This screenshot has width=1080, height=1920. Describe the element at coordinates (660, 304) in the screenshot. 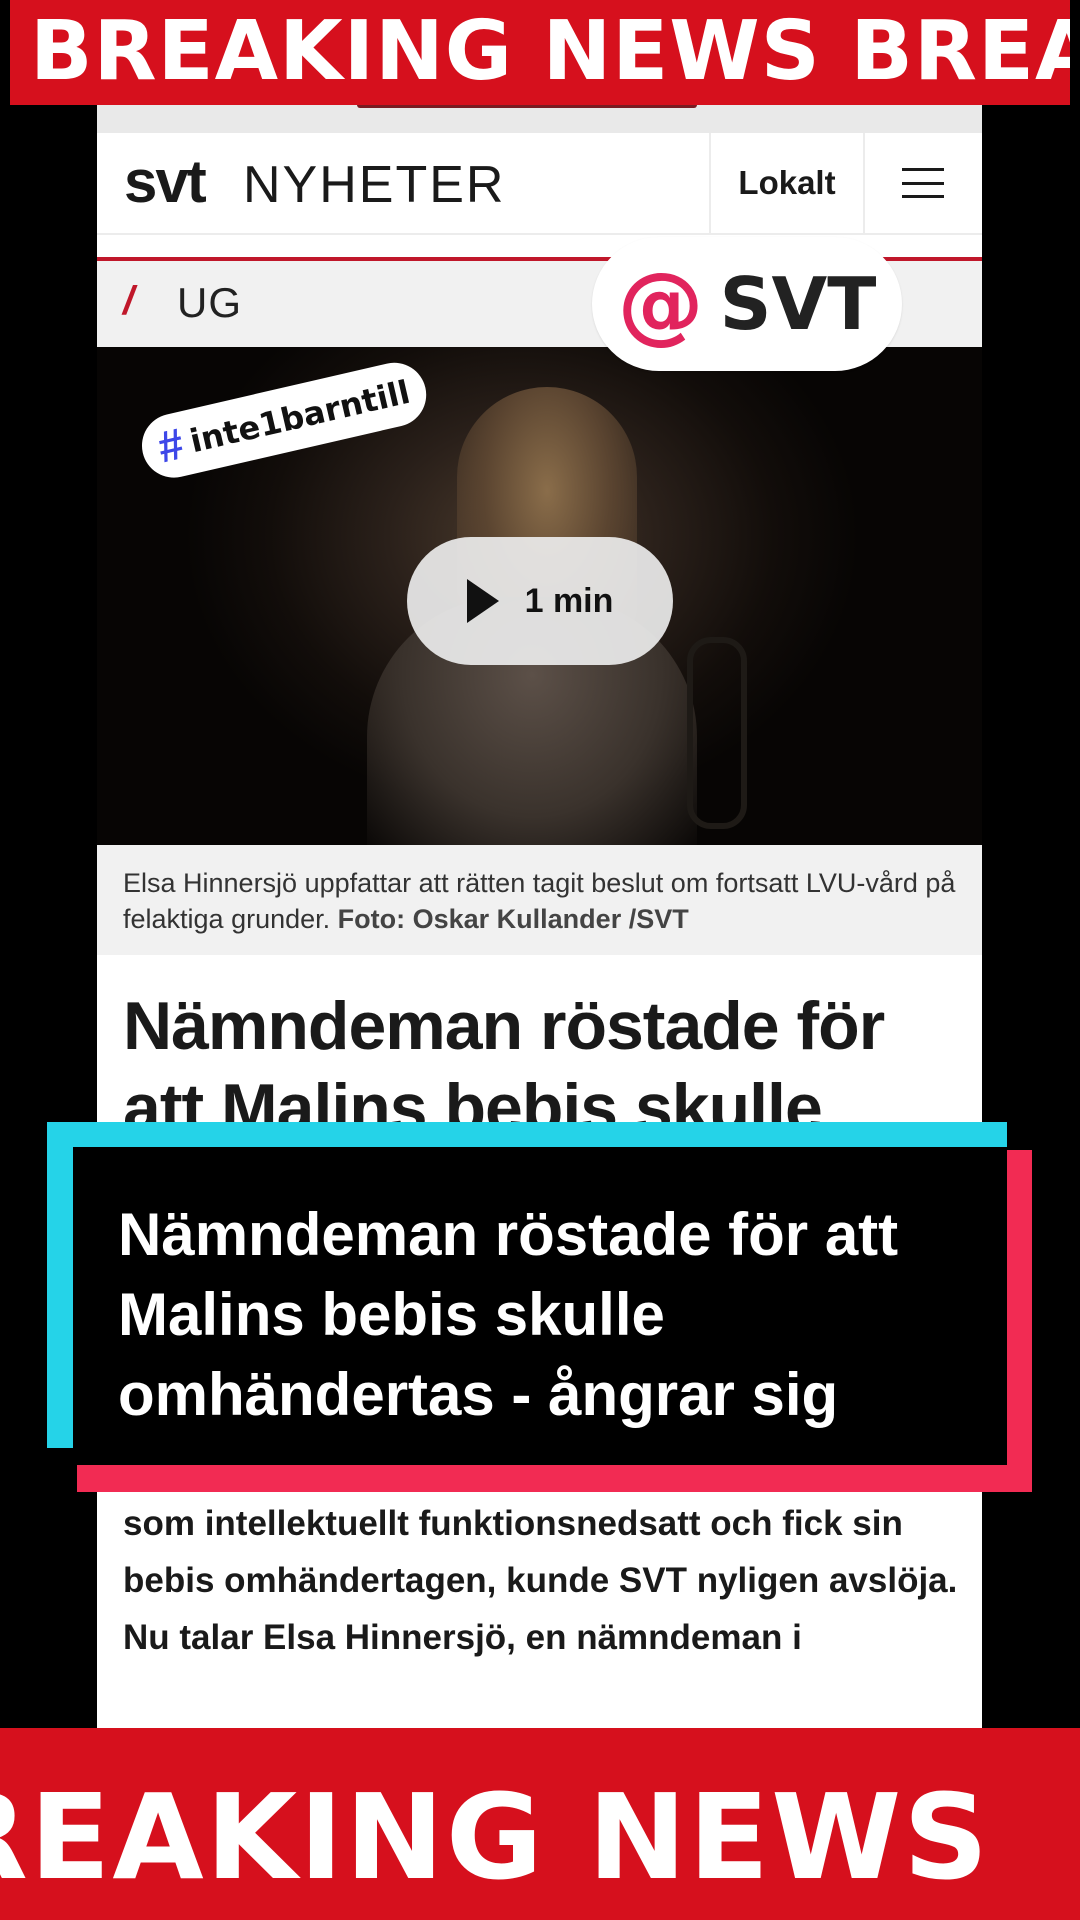

I see `at-icon: @` at that location.